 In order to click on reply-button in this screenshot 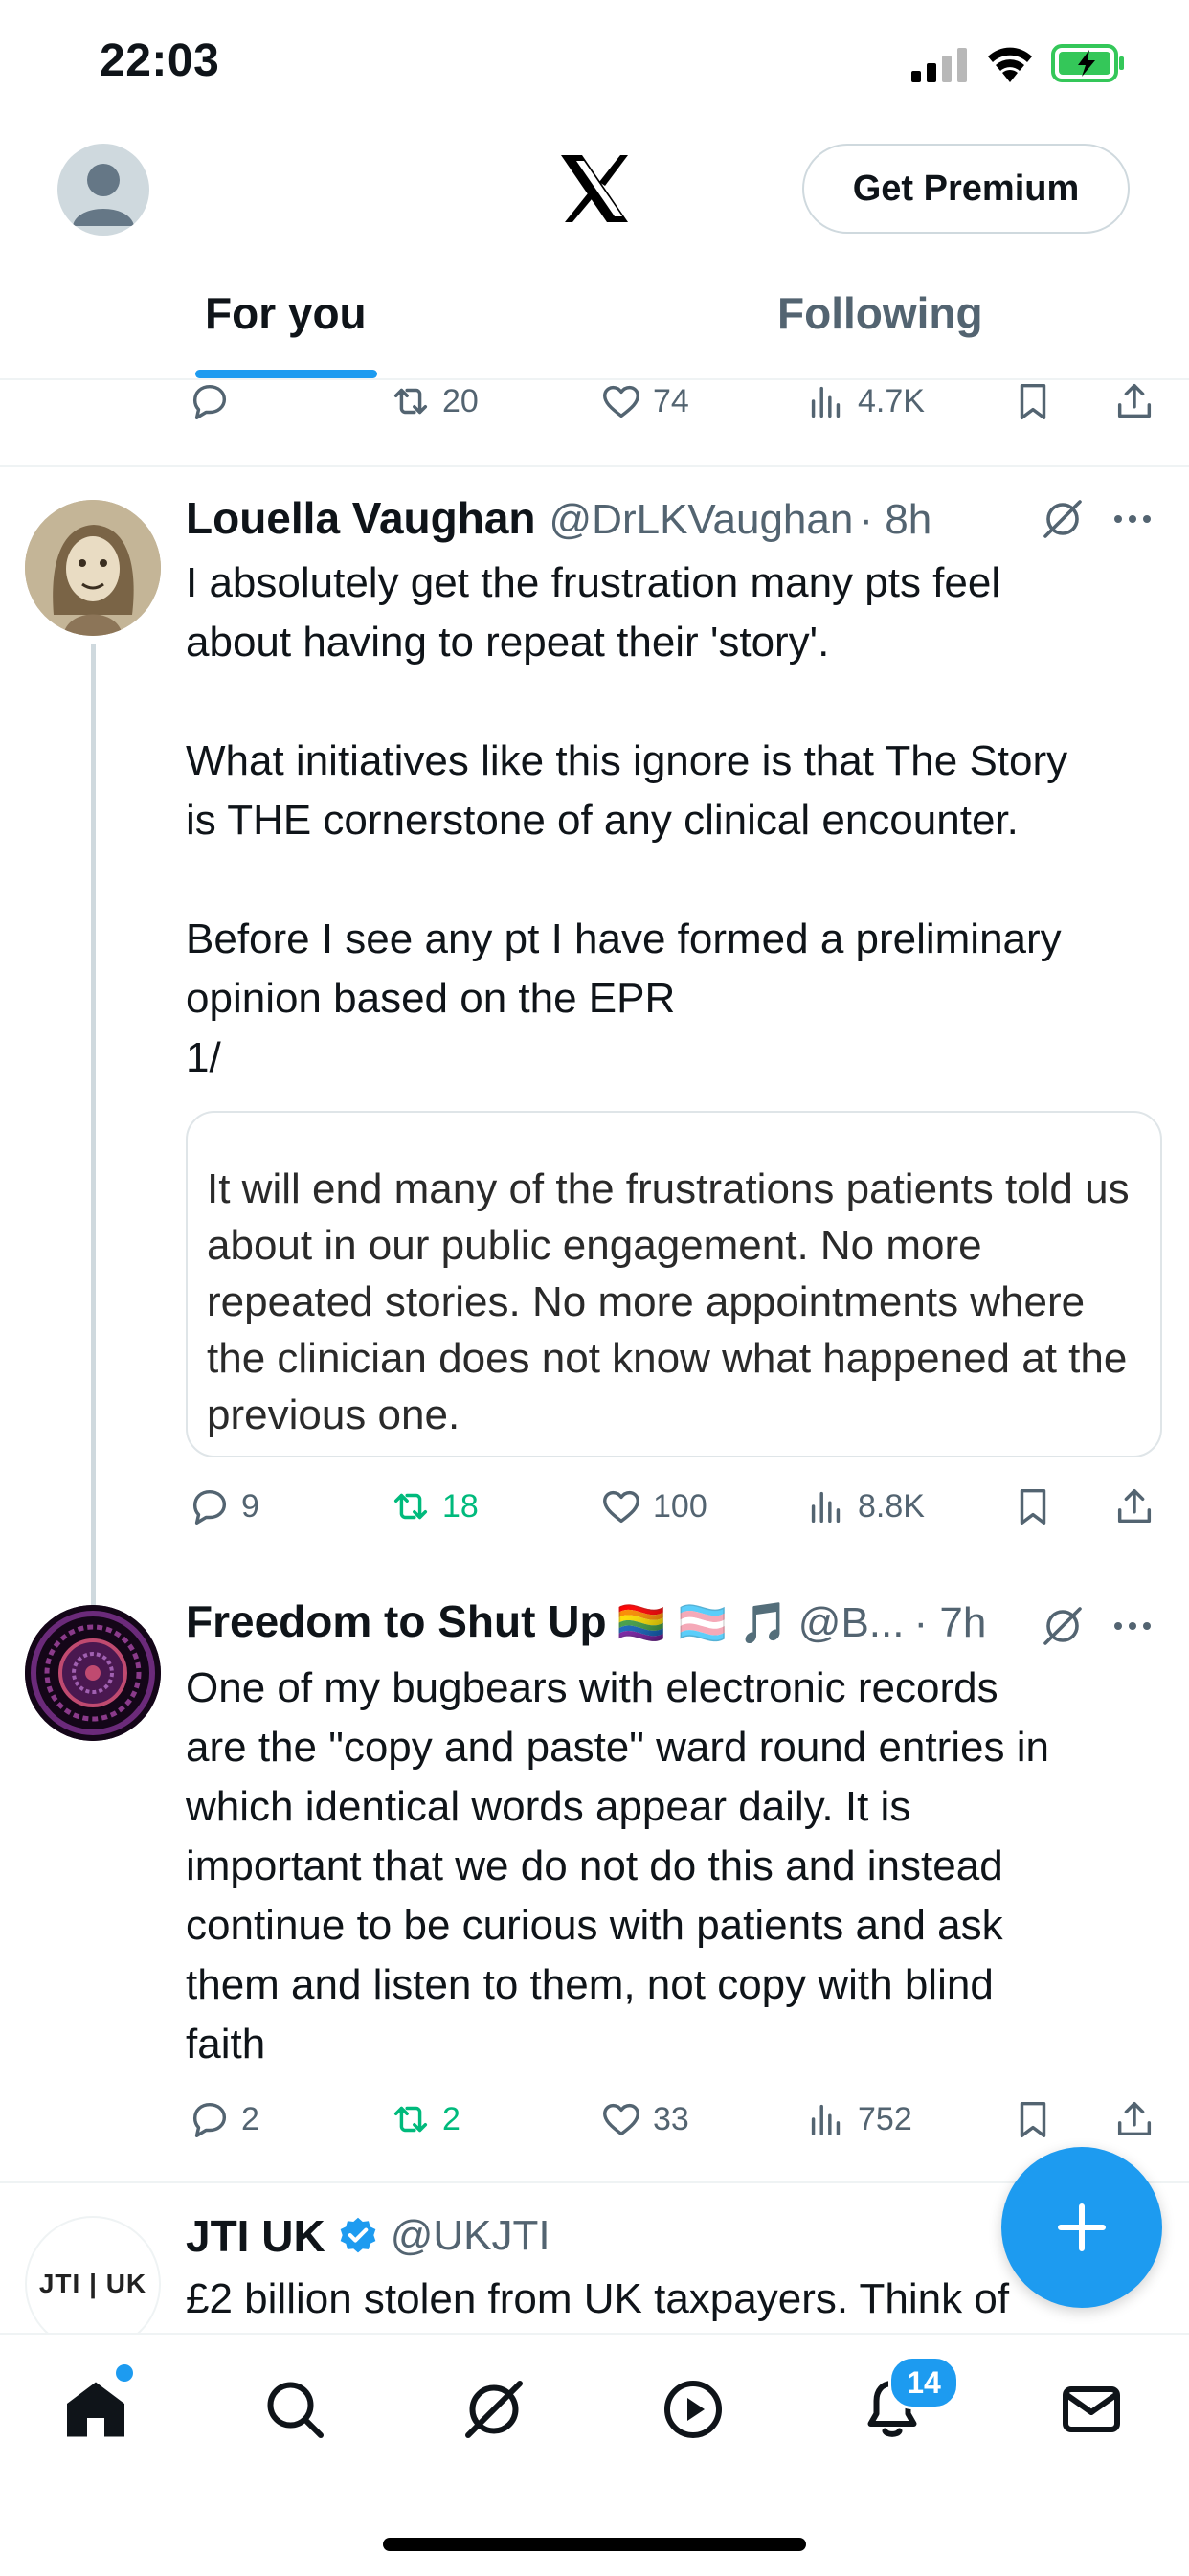, I will do `click(214, 401)`.